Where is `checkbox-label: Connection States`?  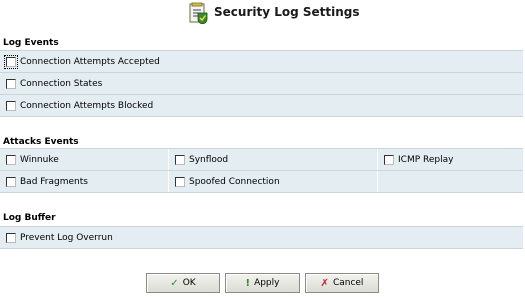
checkbox-label: Connection States is located at coordinates (61, 83).